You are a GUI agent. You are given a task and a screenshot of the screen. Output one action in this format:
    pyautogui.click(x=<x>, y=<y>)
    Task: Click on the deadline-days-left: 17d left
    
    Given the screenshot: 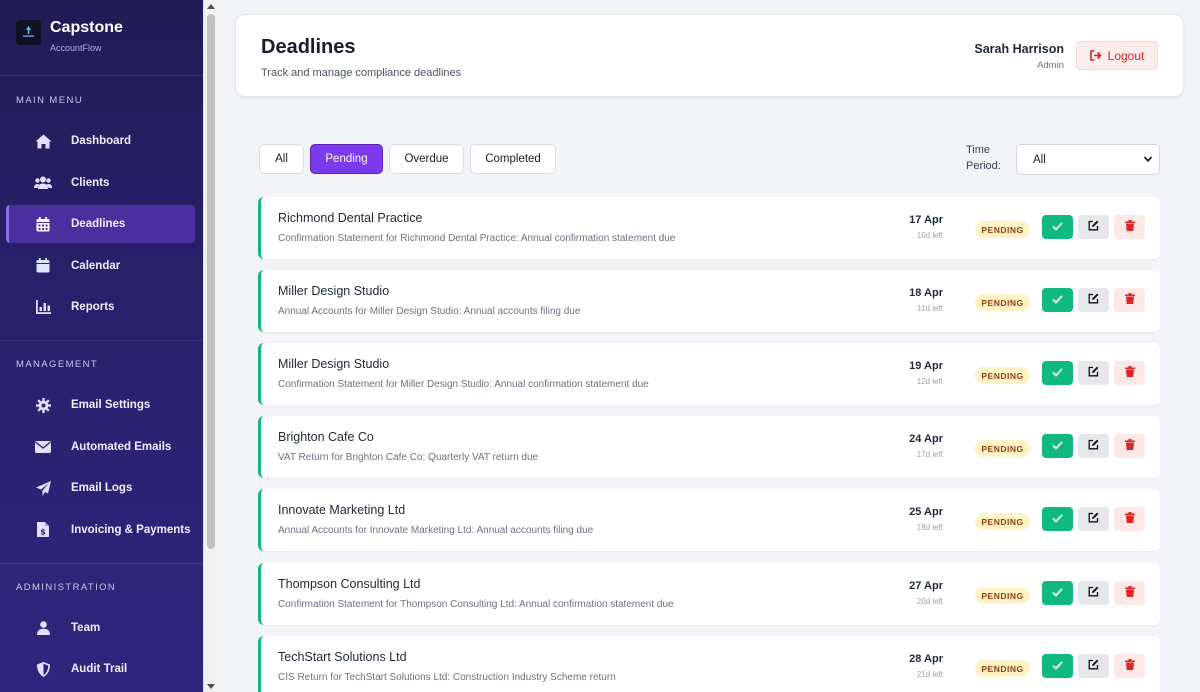 What is the action you would take?
    pyautogui.click(x=929, y=454)
    